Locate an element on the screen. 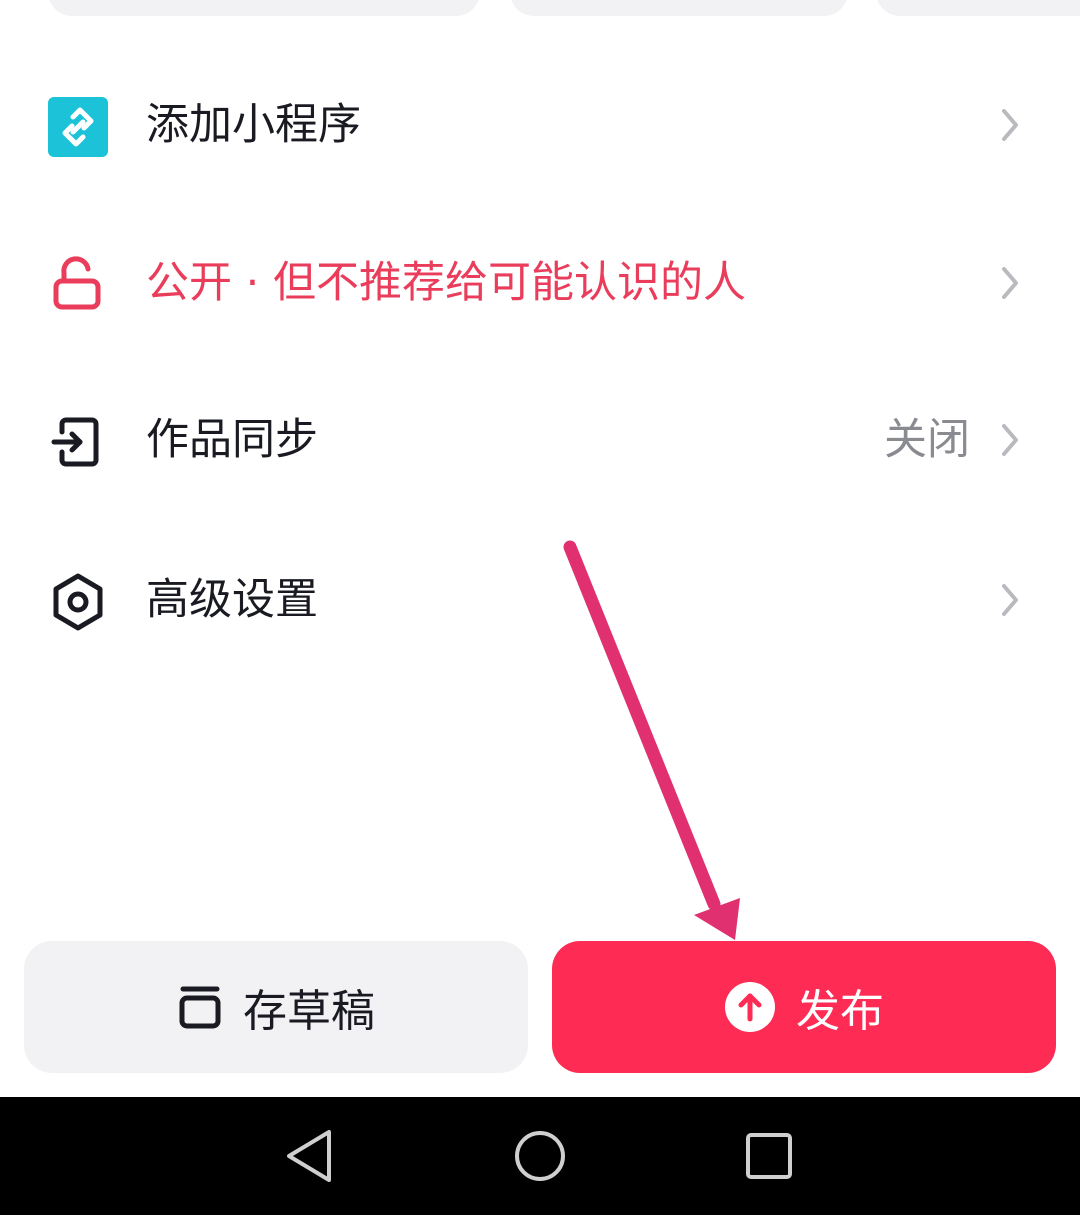 Image resolution: width=1080 pixels, height=1215 pixels. recents-square-icon is located at coordinates (769, 1156).